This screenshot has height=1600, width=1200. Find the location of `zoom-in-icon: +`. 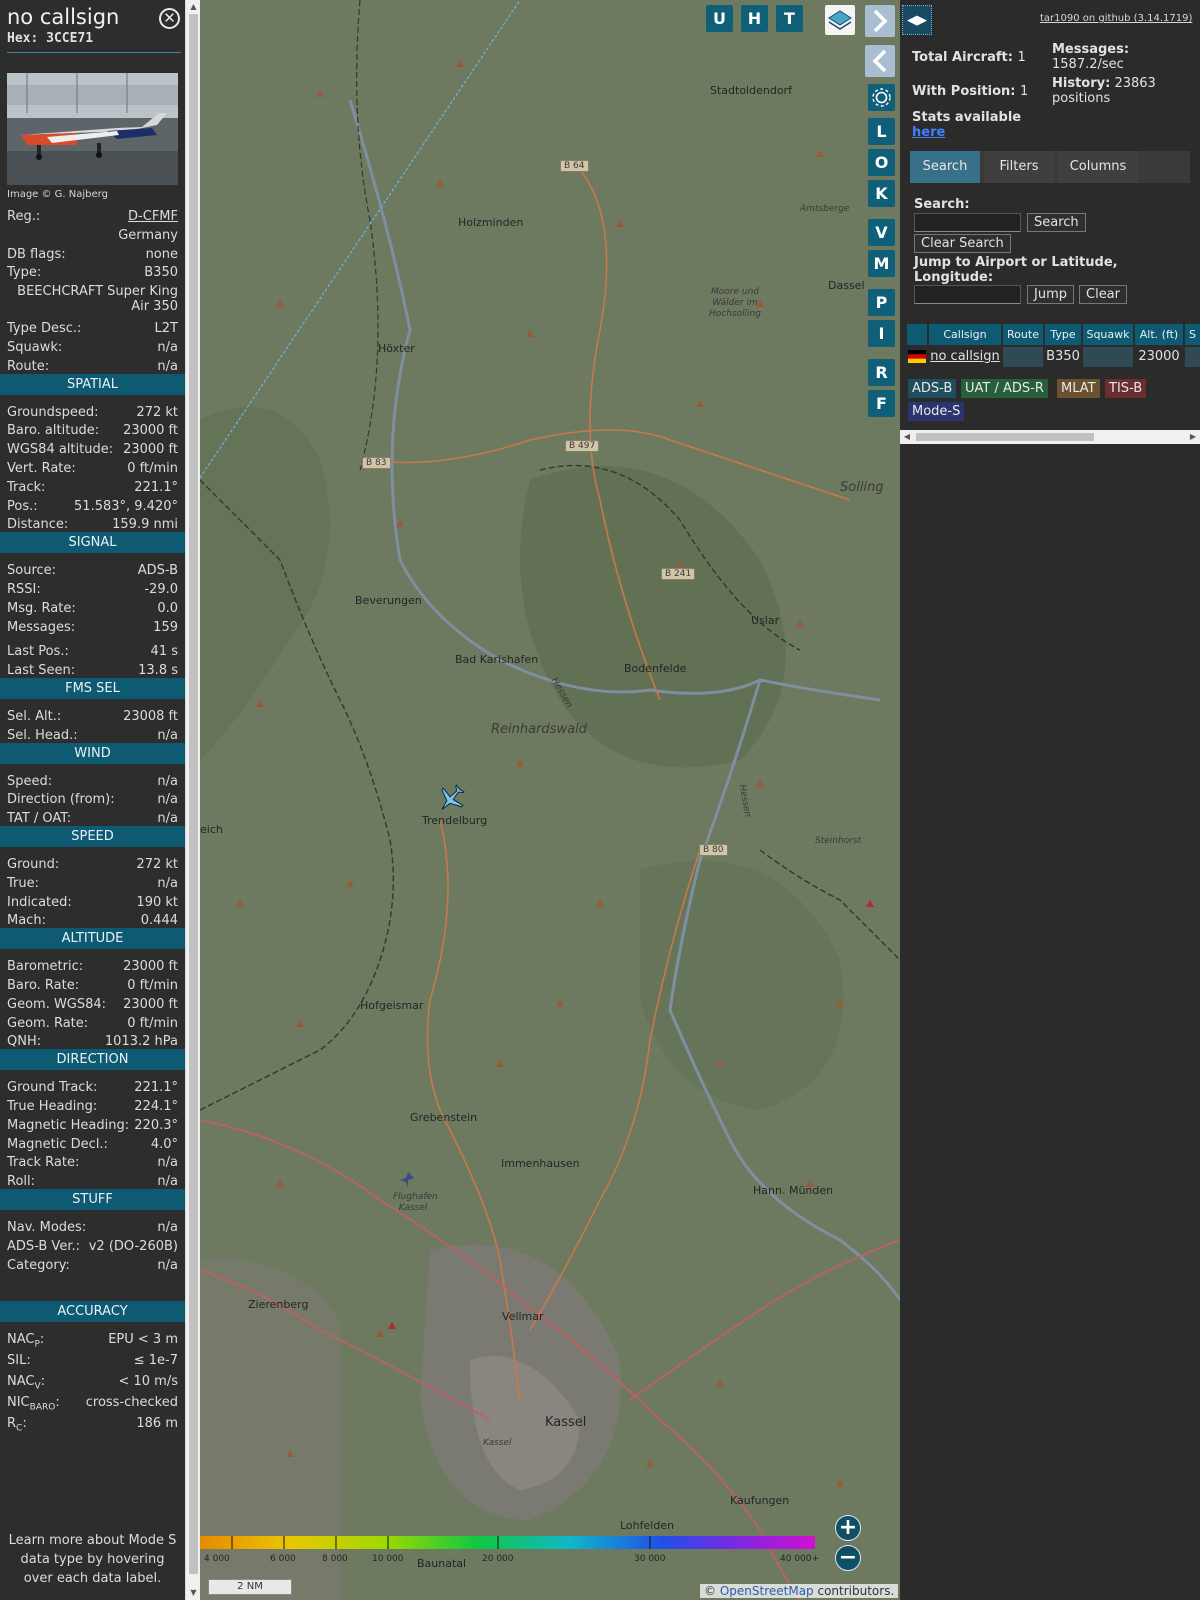

zoom-in-icon: + is located at coordinates (848, 1528).